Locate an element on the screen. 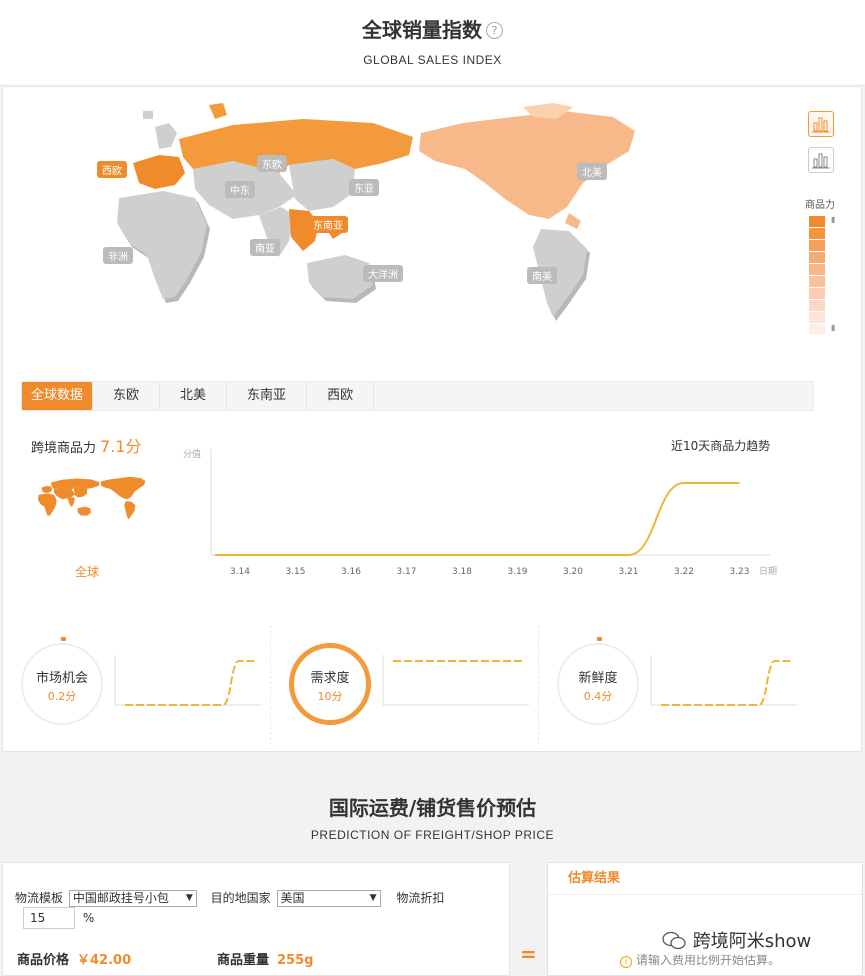 The width and height of the screenshot is (865, 976). form-row-logistics: 物流模板 中国邮政挂号小包 ▼ 目的地国家 美国 ▼ 物流折扣 is located at coordinates (229, 898).